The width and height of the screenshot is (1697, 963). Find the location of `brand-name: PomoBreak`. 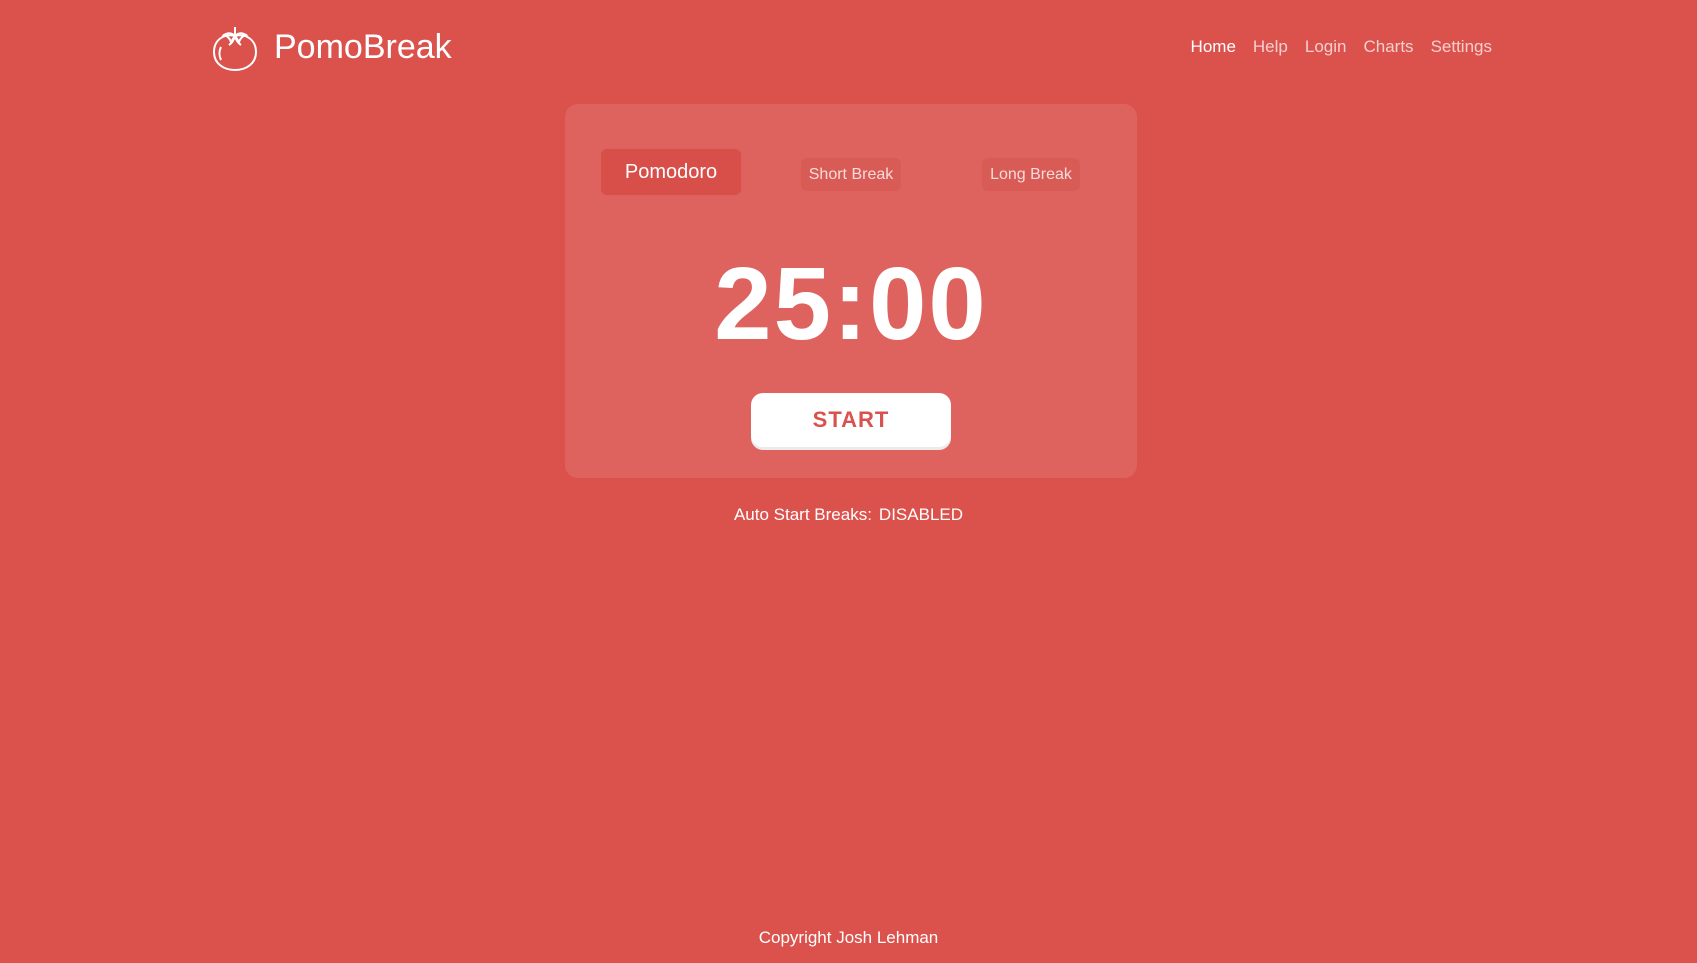

brand-name: PomoBreak is located at coordinates (363, 47).